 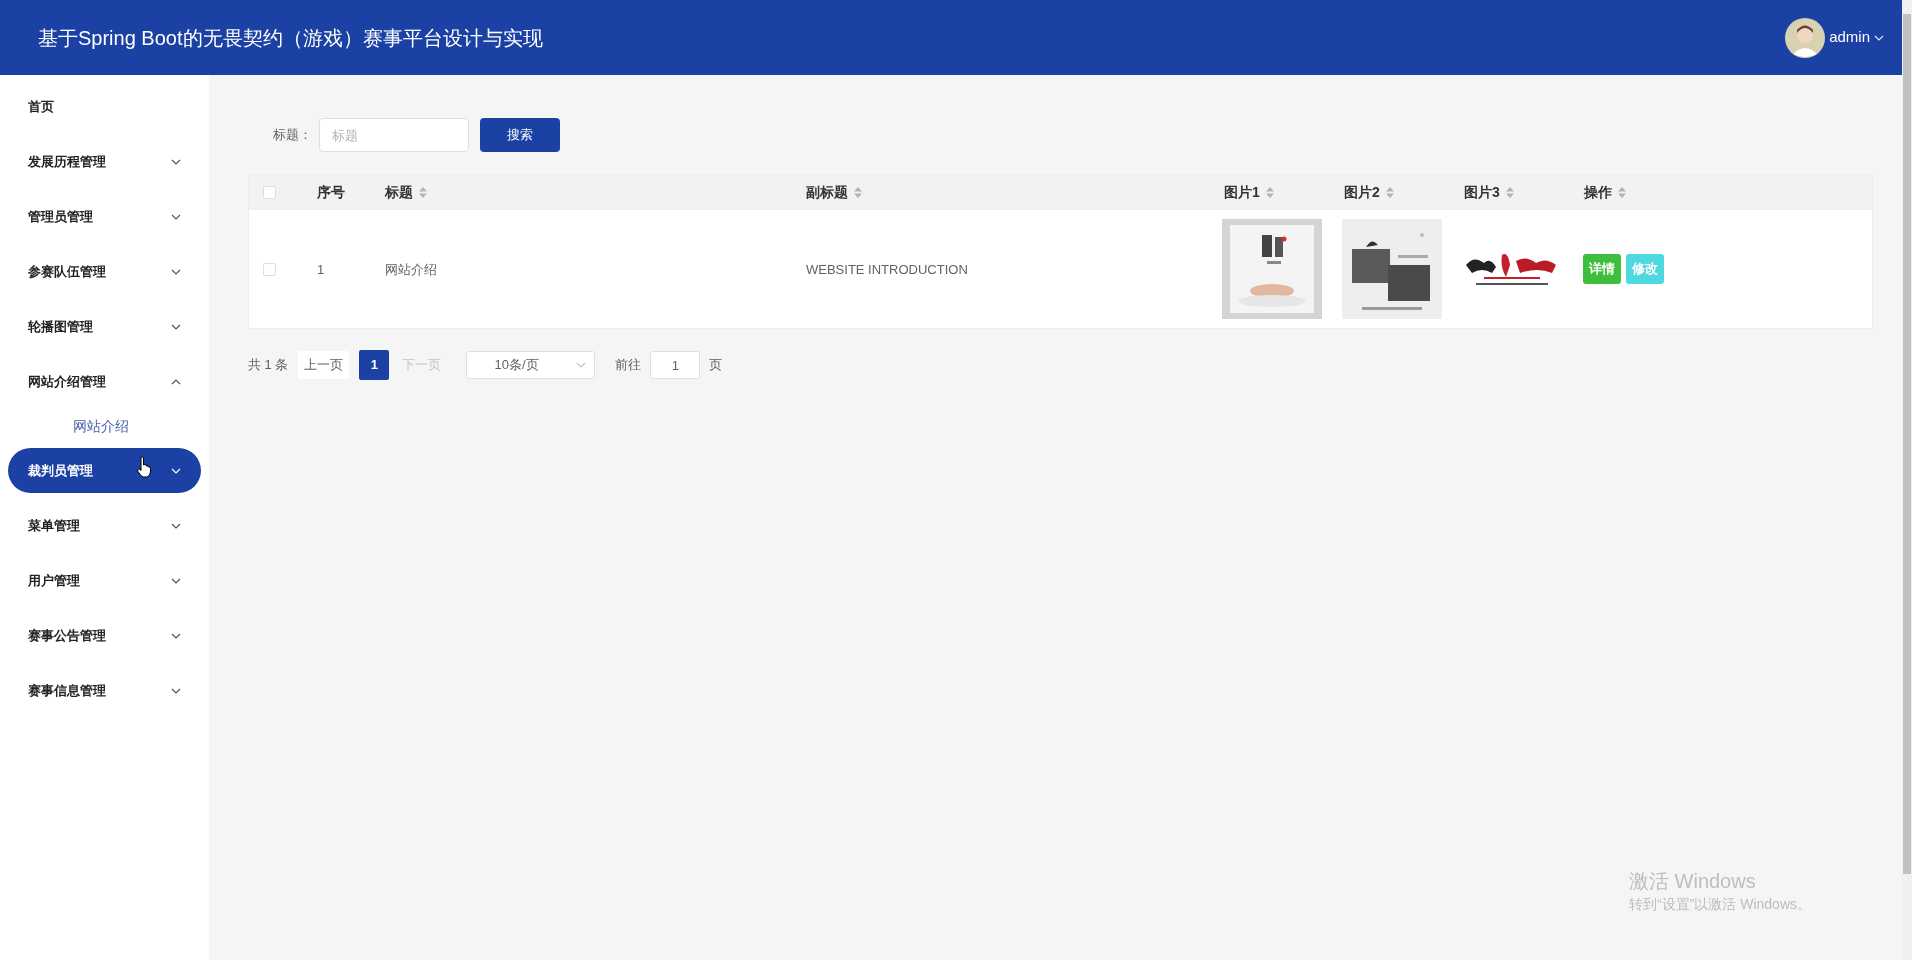 I want to click on column-header: 序号, so click(x=331, y=192).